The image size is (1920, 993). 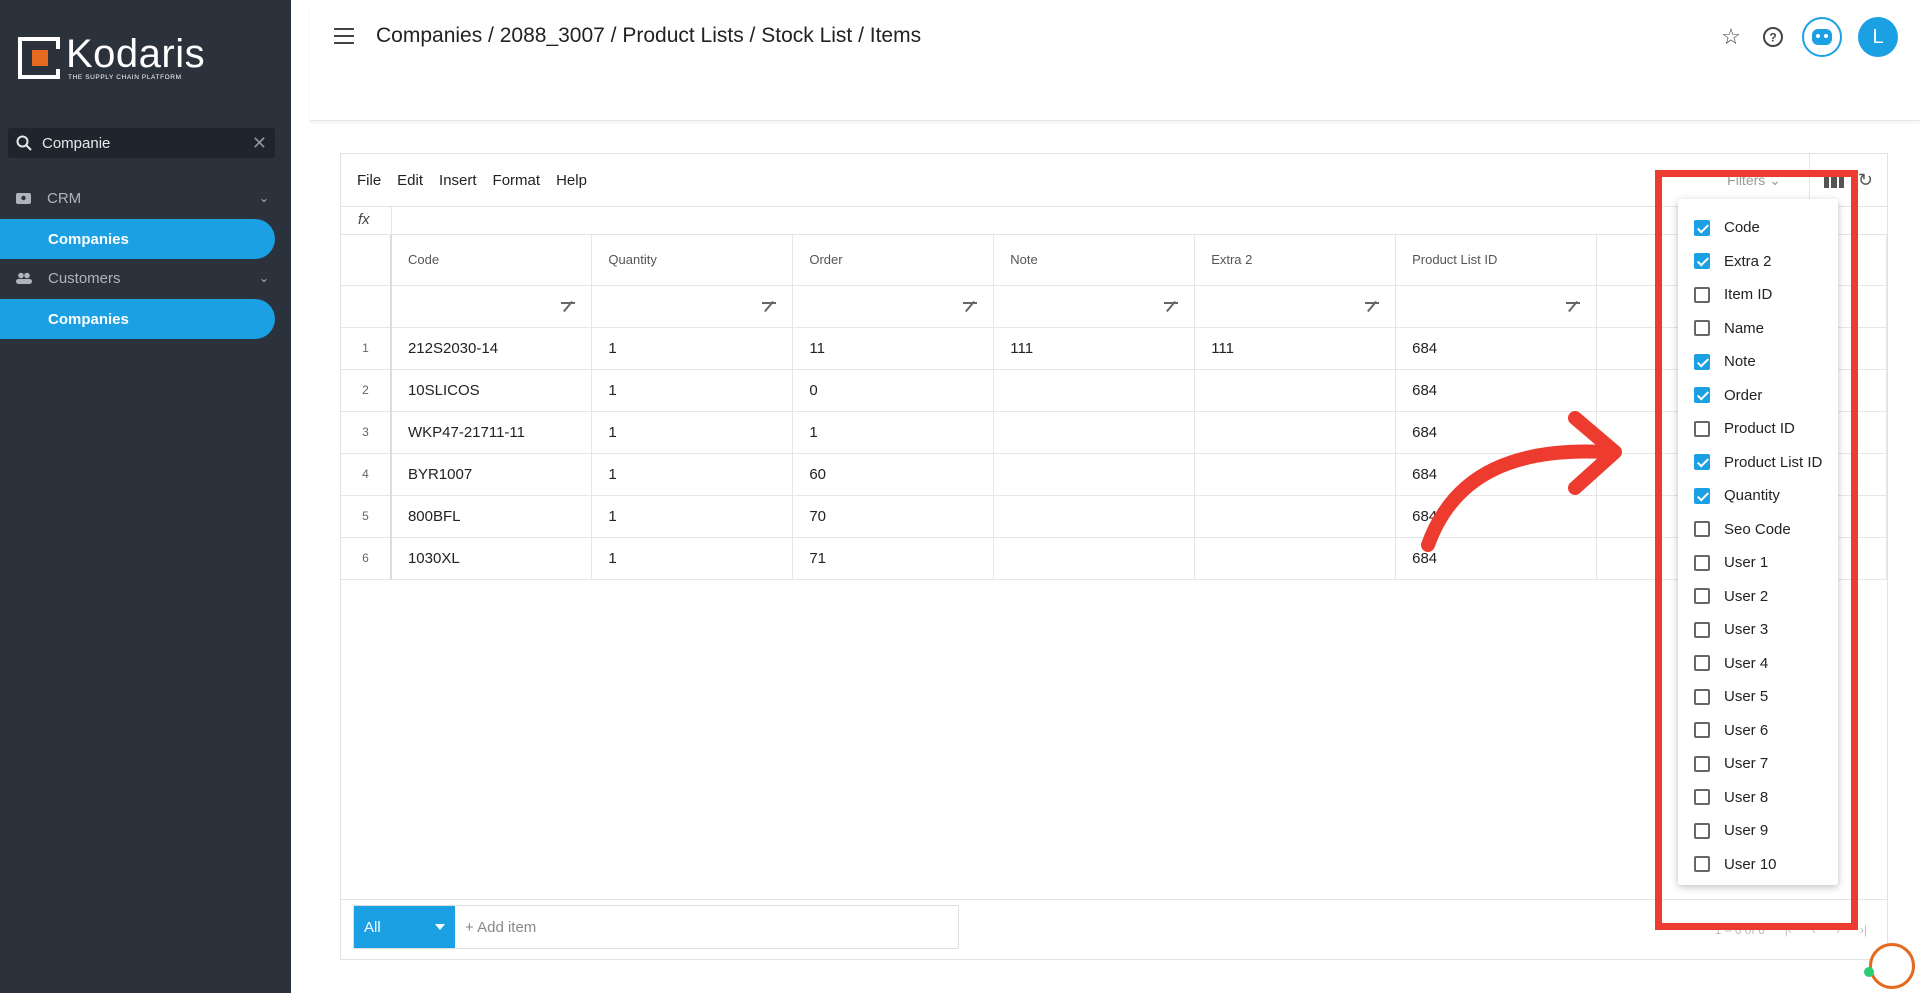 I want to click on help-icon: ?, so click(x=1773, y=37).